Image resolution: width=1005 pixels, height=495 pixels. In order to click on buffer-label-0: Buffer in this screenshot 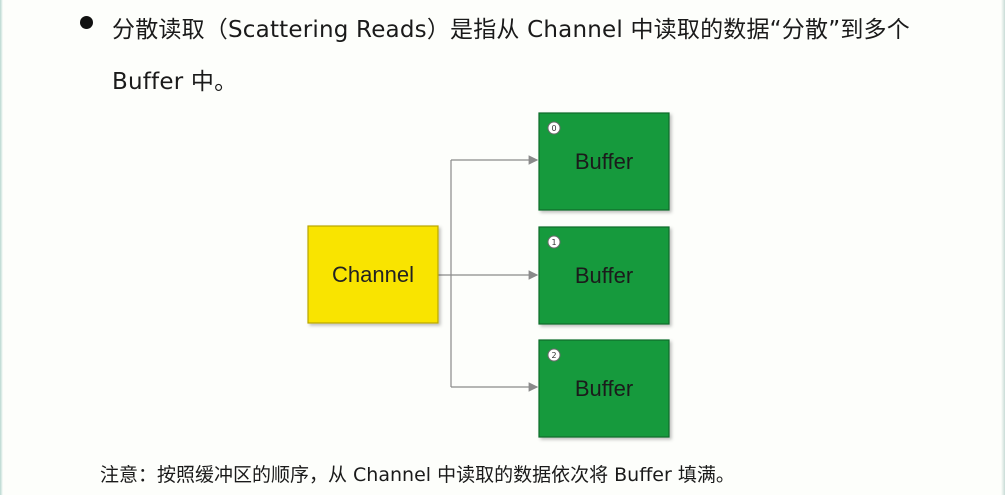, I will do `click(604, 161)`.